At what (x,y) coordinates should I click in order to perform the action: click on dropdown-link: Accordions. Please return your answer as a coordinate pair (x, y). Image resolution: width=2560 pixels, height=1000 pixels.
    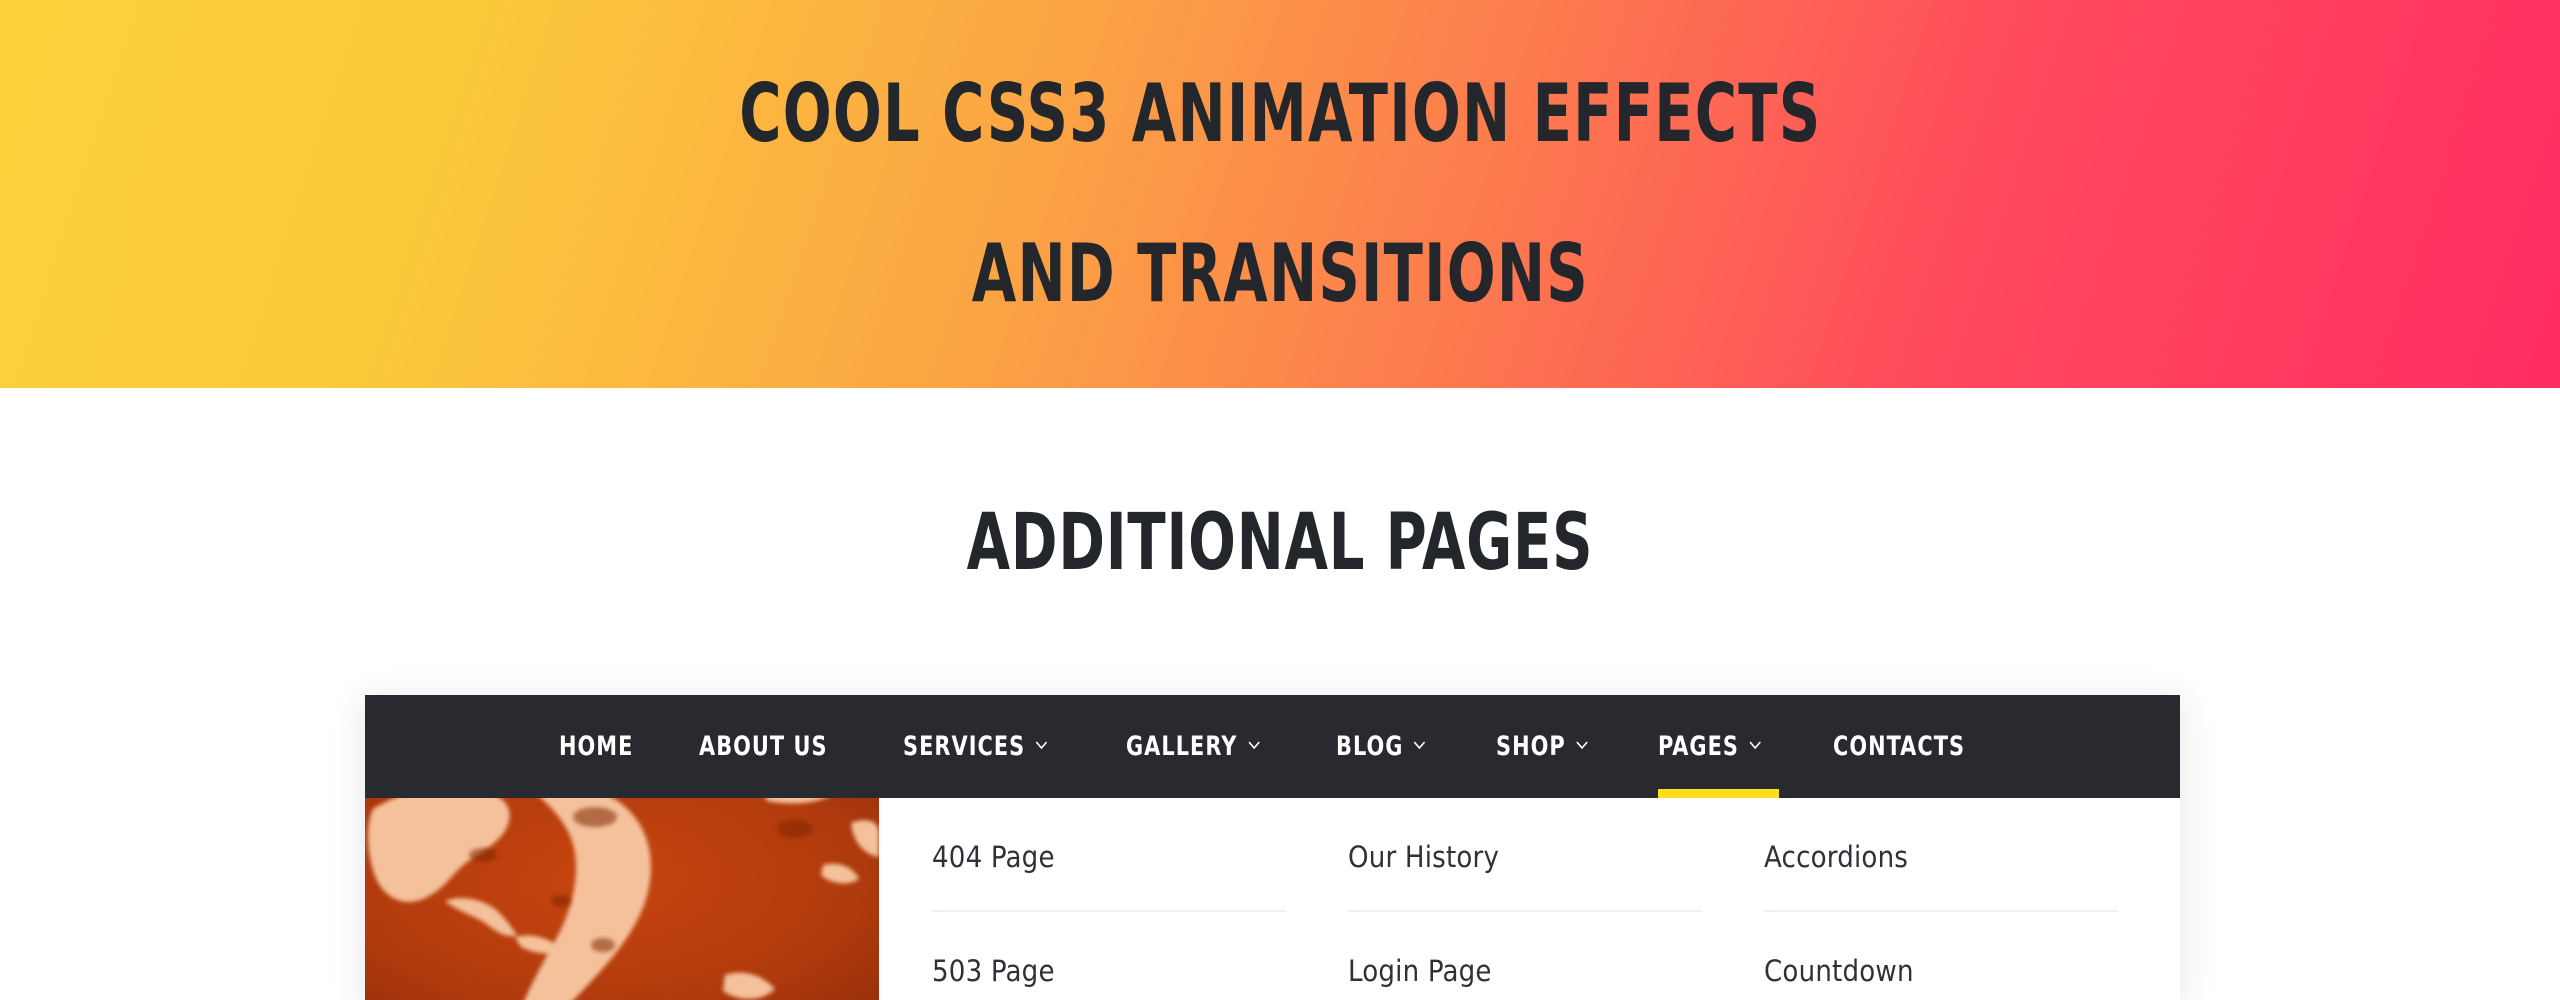
    Looking at the image, I should click on (1941, 855).